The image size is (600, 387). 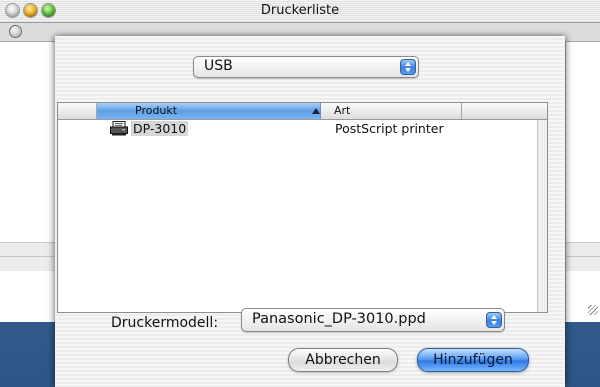 I want to click on column-header-blank, so click(x=77, y=111).